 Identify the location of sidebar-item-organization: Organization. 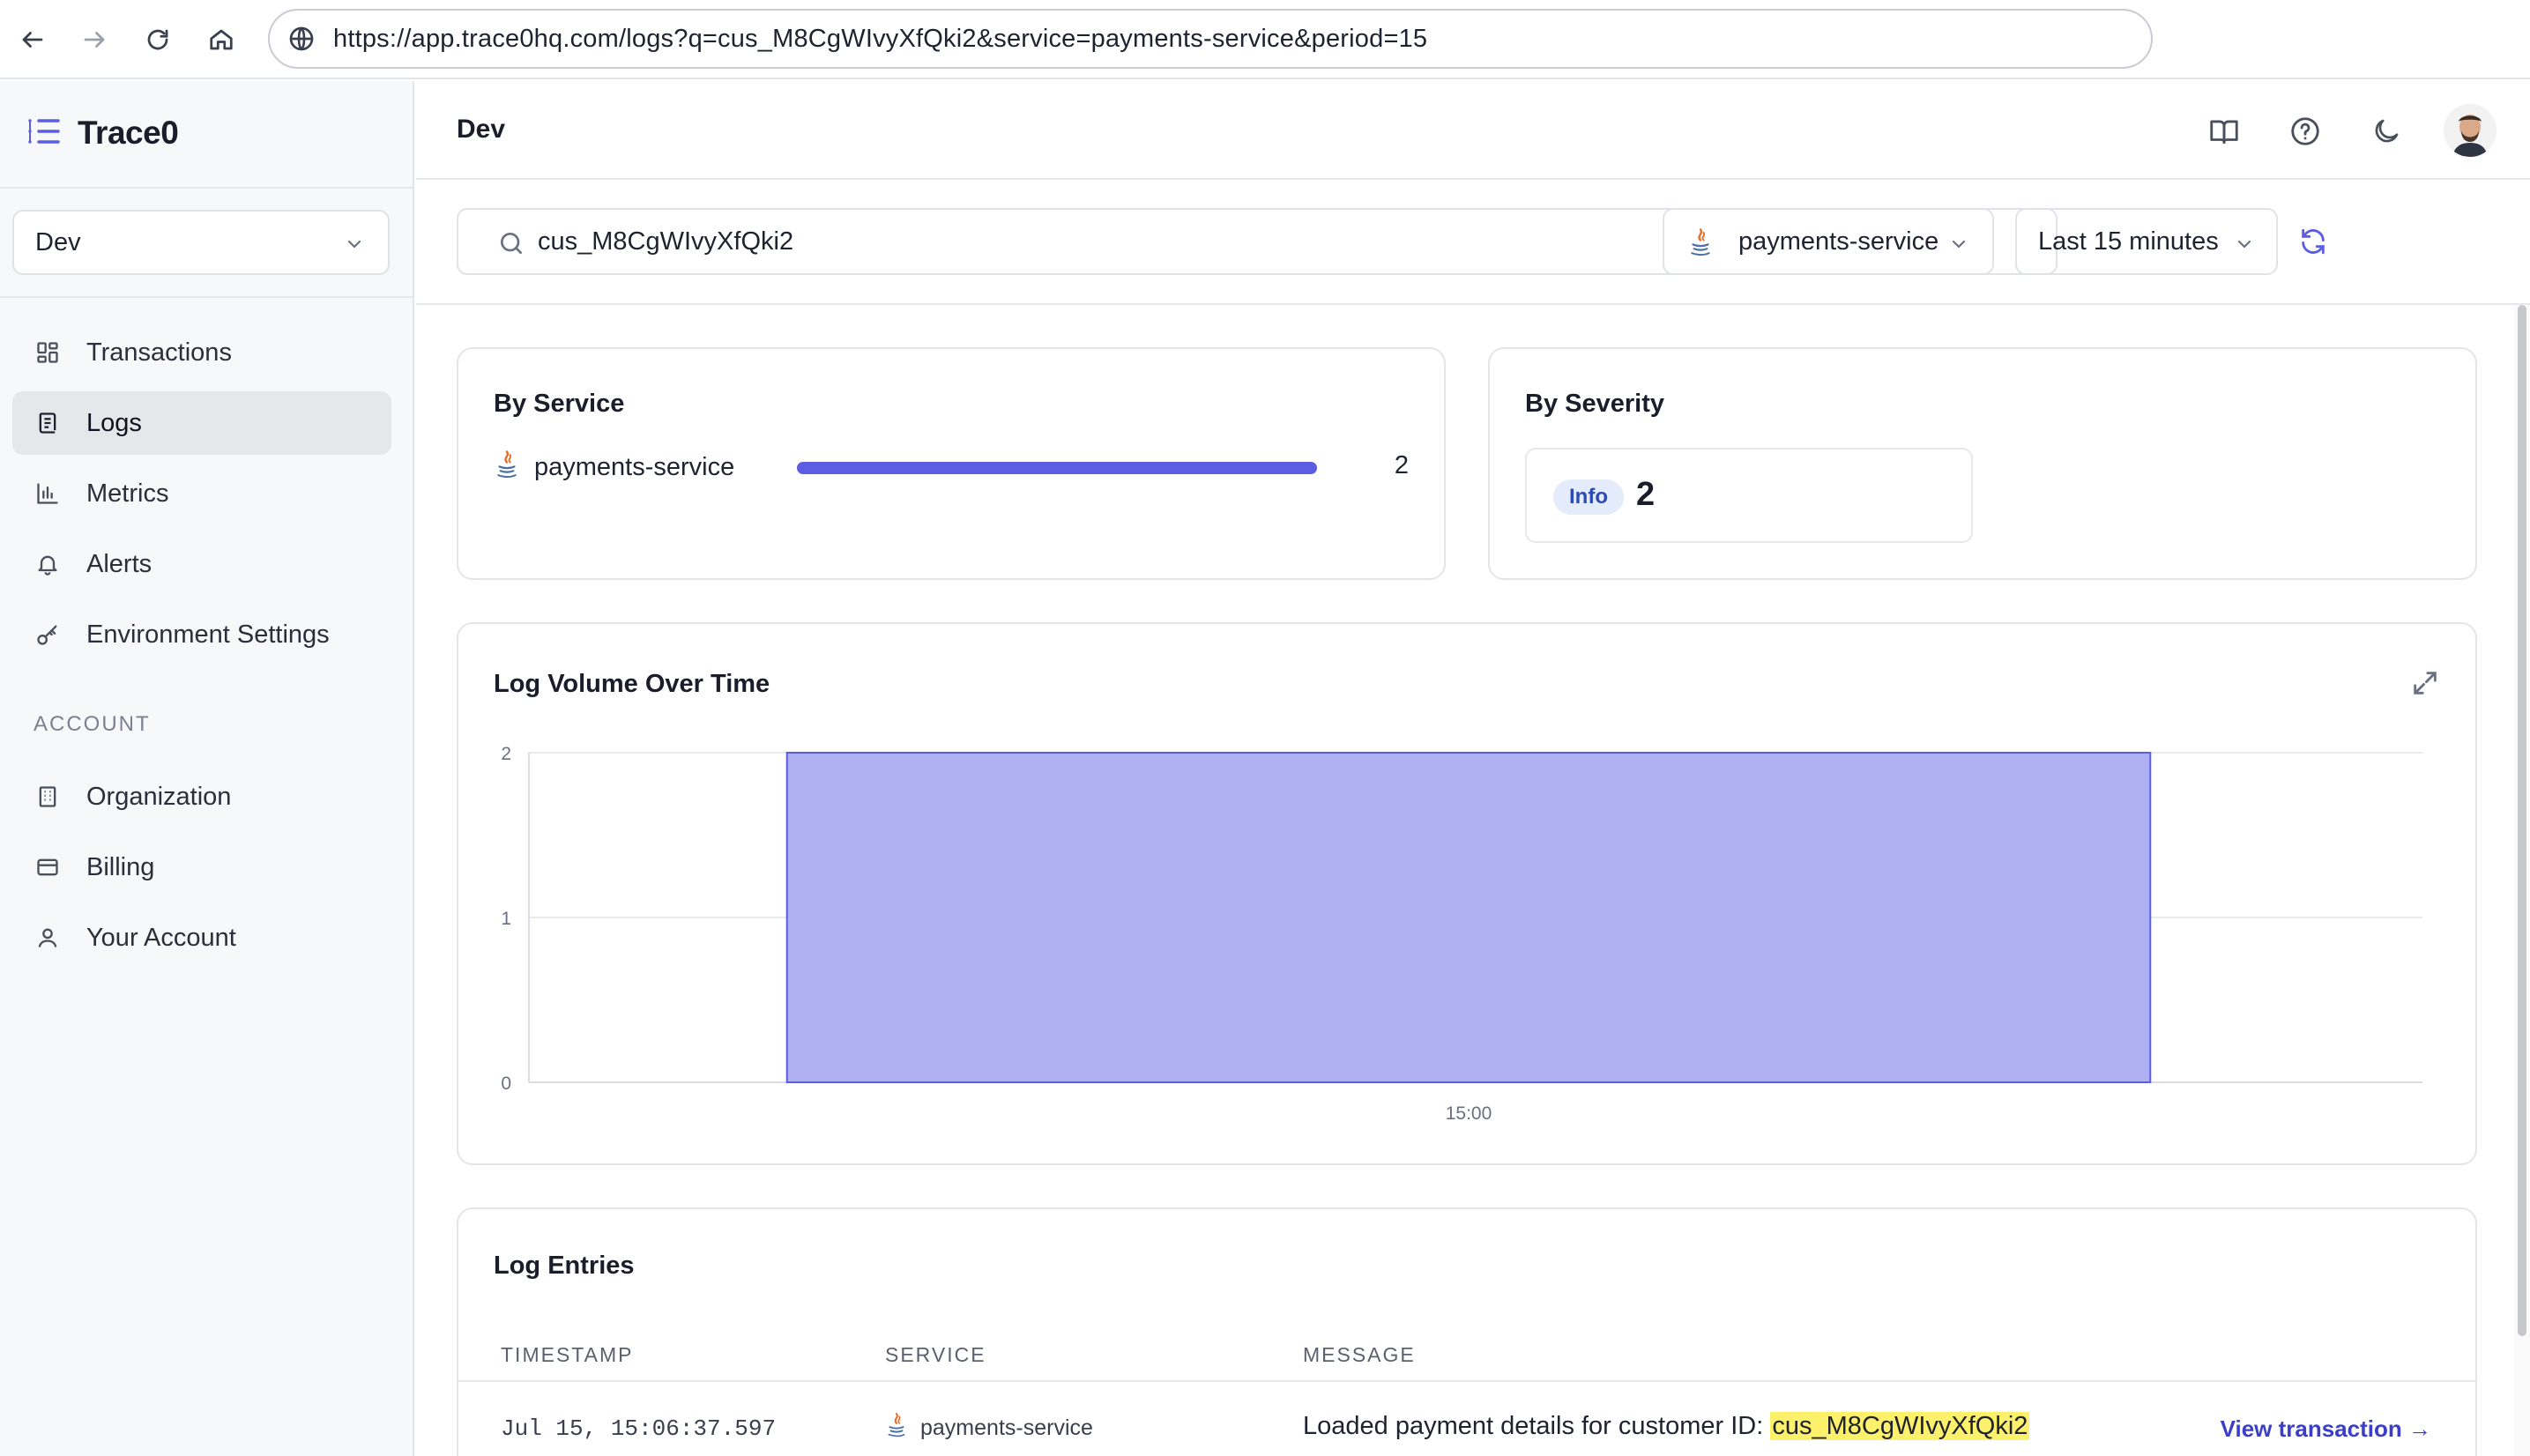
(201, 796).